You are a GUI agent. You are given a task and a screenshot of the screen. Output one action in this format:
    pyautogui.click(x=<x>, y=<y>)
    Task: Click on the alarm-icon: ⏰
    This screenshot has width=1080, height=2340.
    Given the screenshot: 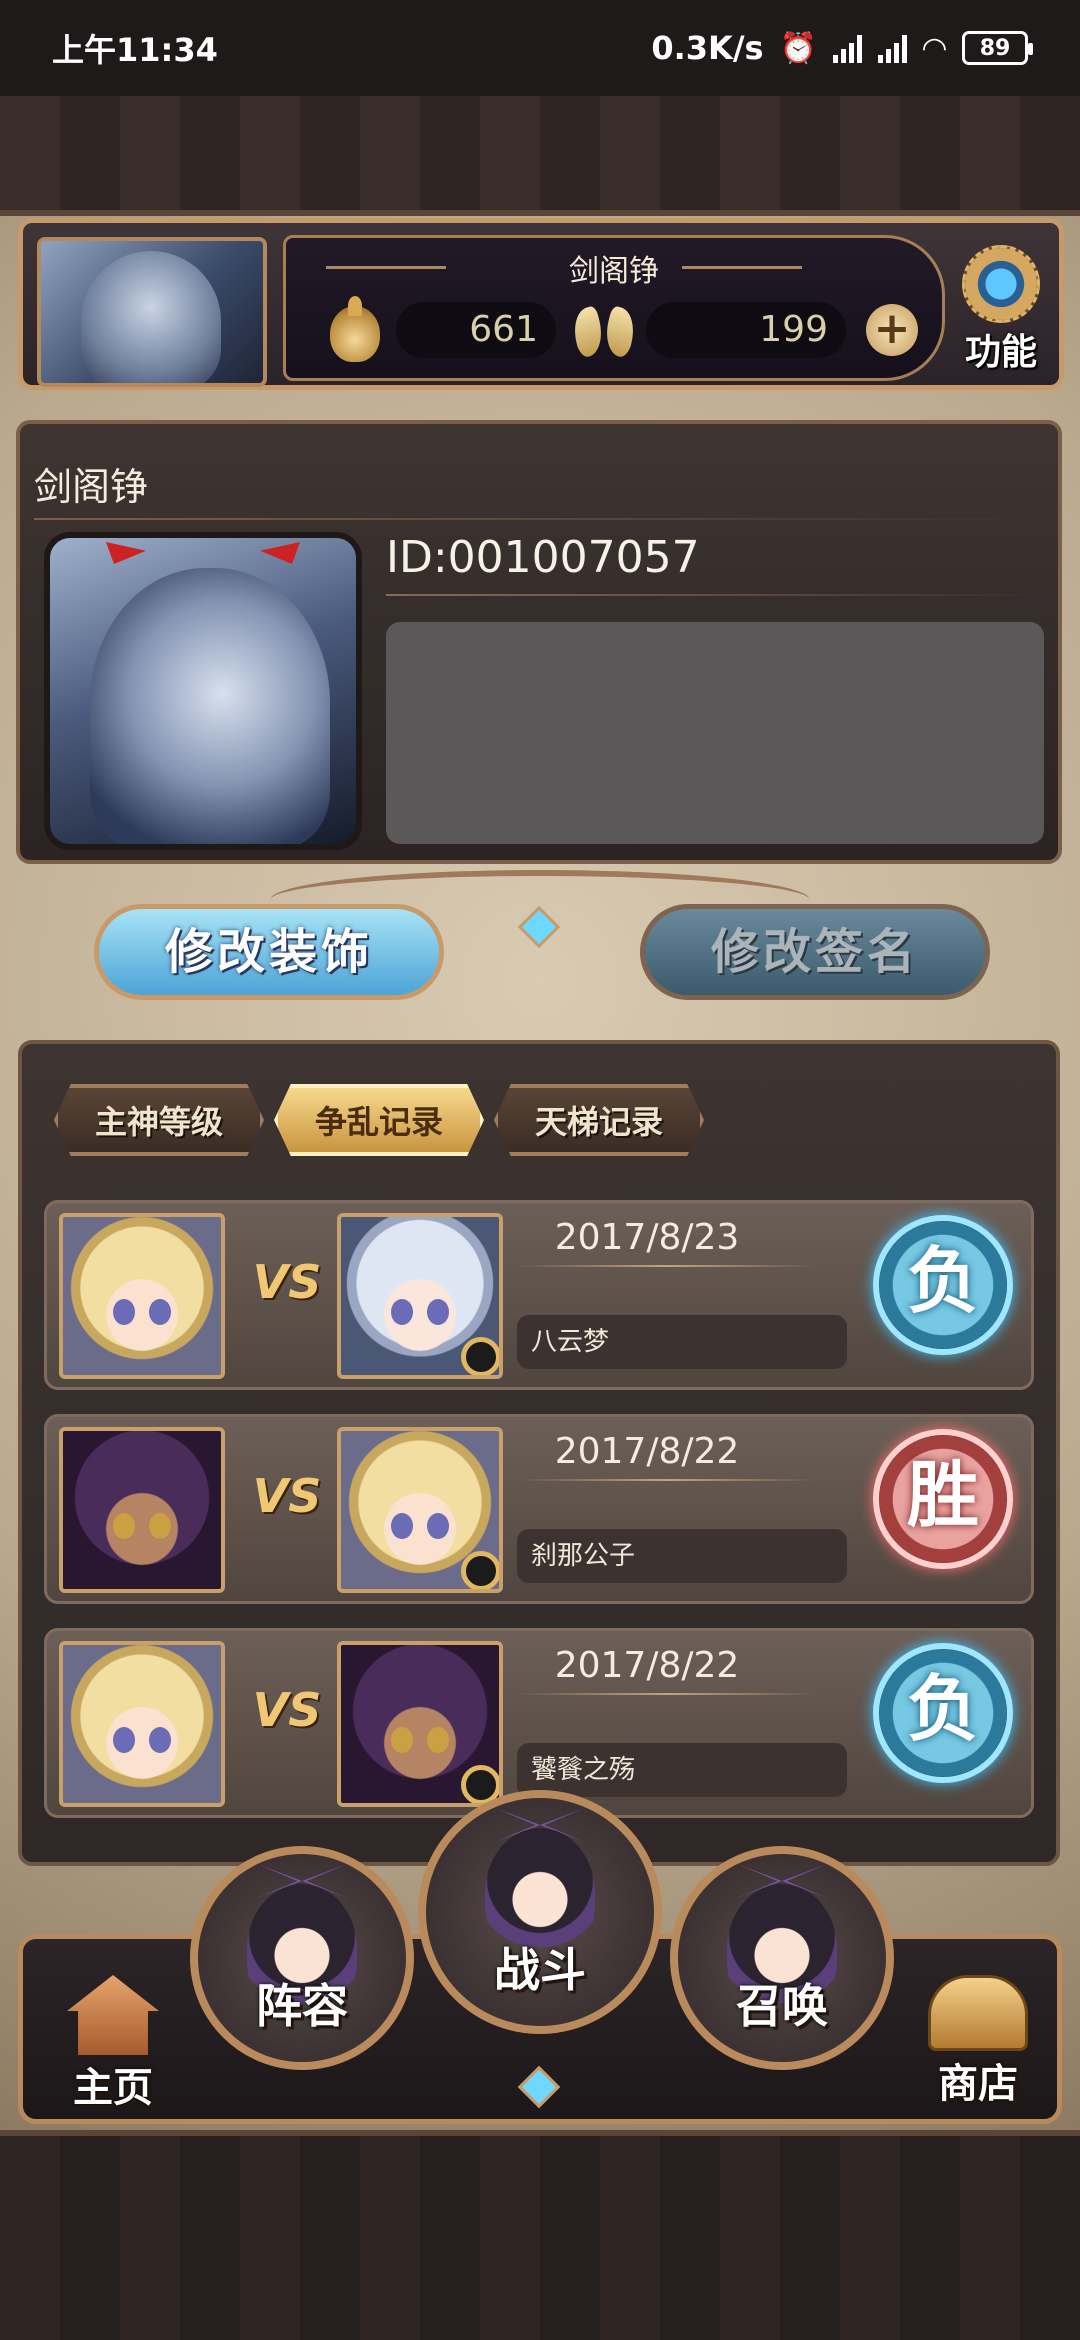 What is the action you would take?
    pyautogui.click(x=798, y=48)
    